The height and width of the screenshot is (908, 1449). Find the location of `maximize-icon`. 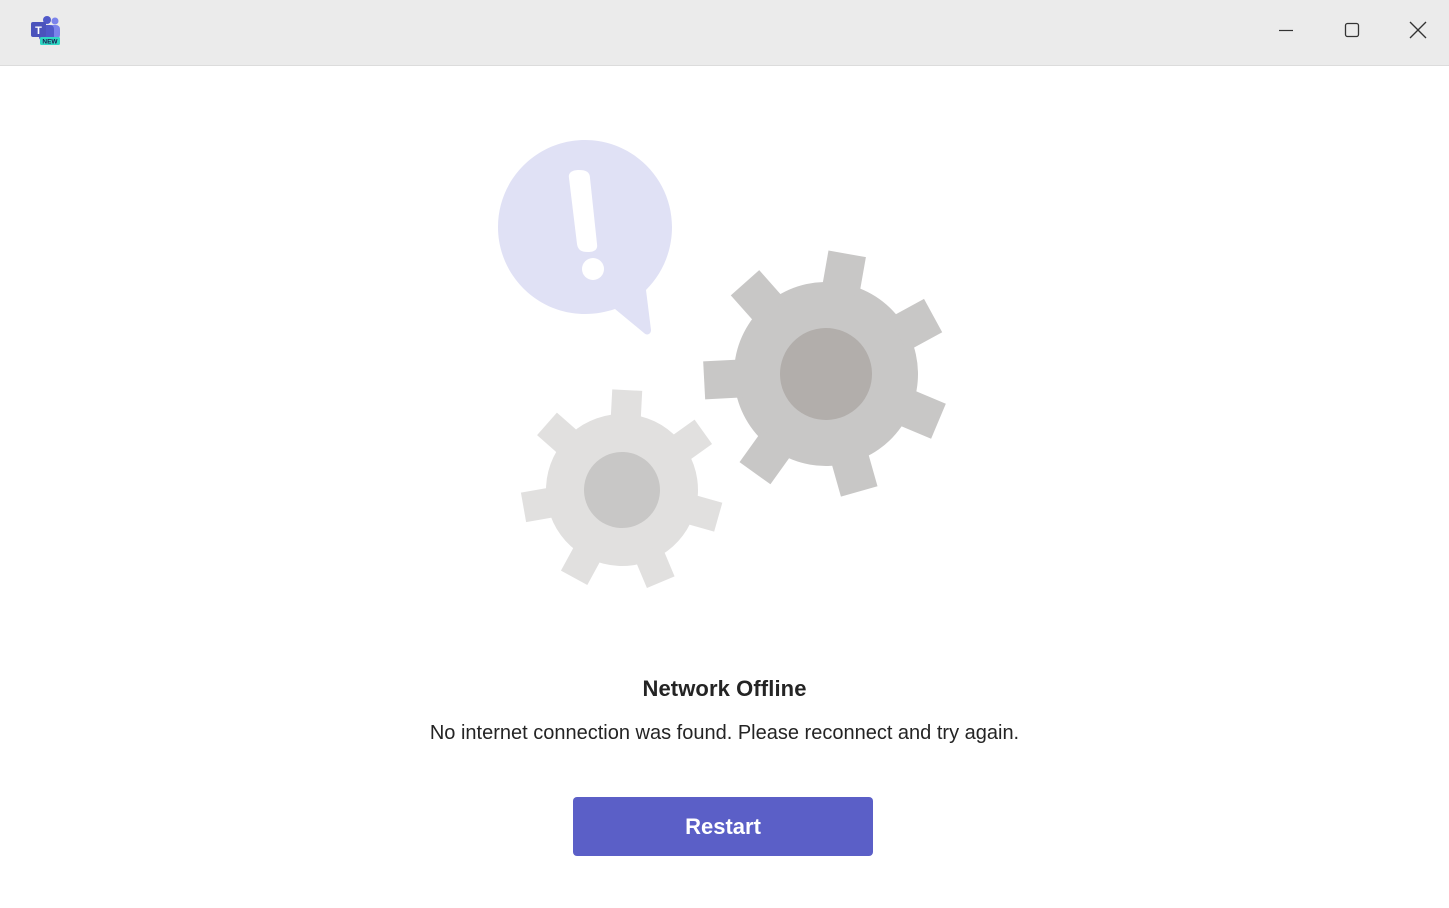

maximize-icon is located at coordinates (1352, 30).